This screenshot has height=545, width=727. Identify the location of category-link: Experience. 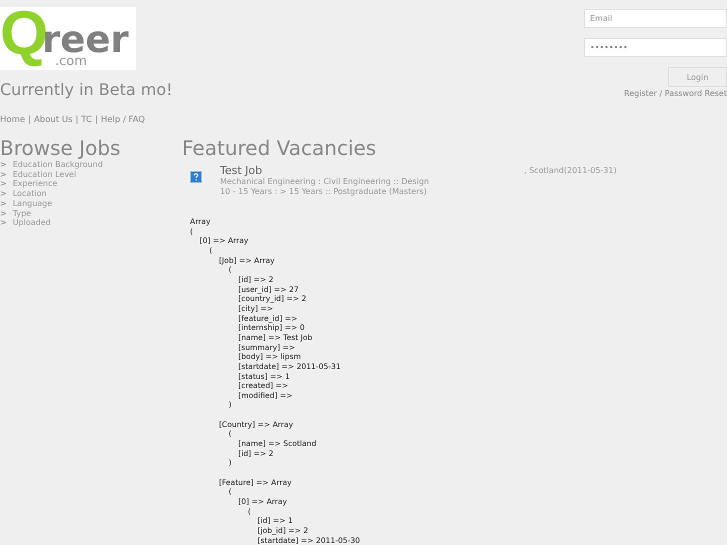
(35, 183).